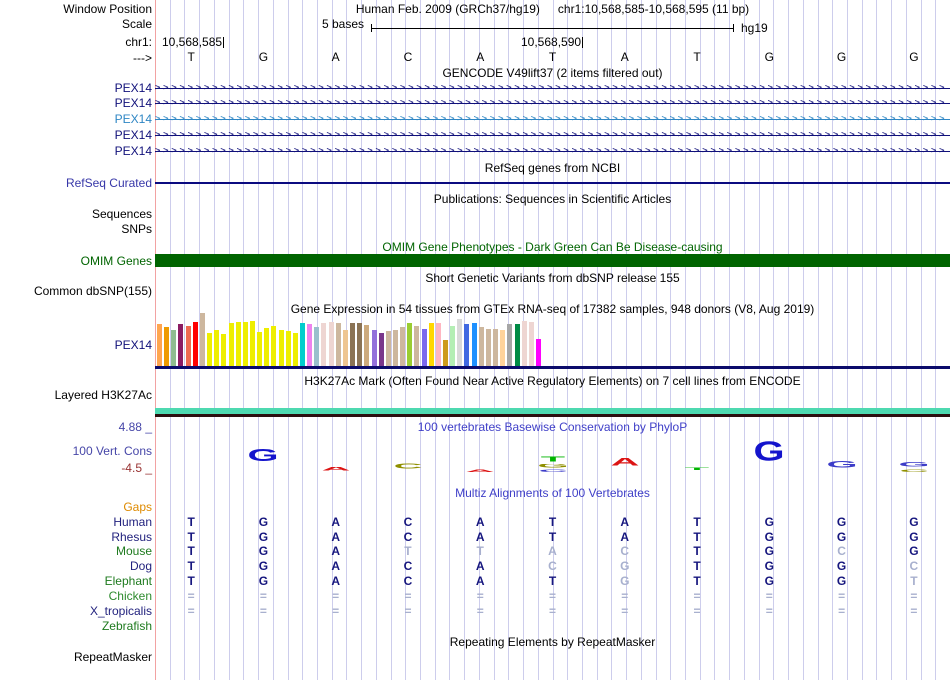 This screenshot has height=680, width=950. I want to click on coordinate-tick, so click(583, 42).